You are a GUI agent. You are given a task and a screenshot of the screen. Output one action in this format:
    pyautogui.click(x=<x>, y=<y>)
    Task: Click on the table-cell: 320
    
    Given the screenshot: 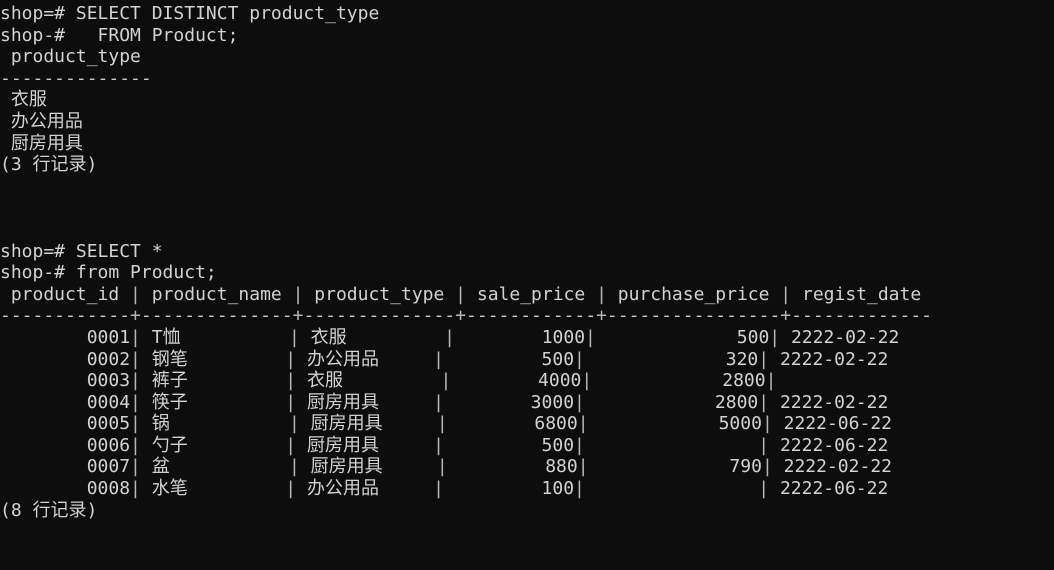 What is the action you would take?
    pyautogui.click(x=671, y=359)
    